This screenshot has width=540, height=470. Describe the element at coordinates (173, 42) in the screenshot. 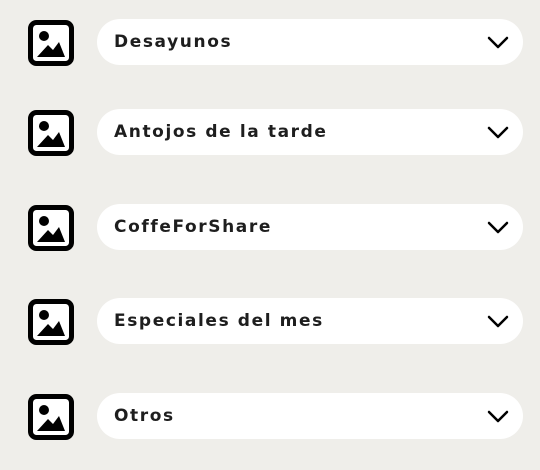

I see `category-label: Desayunos` at that location.